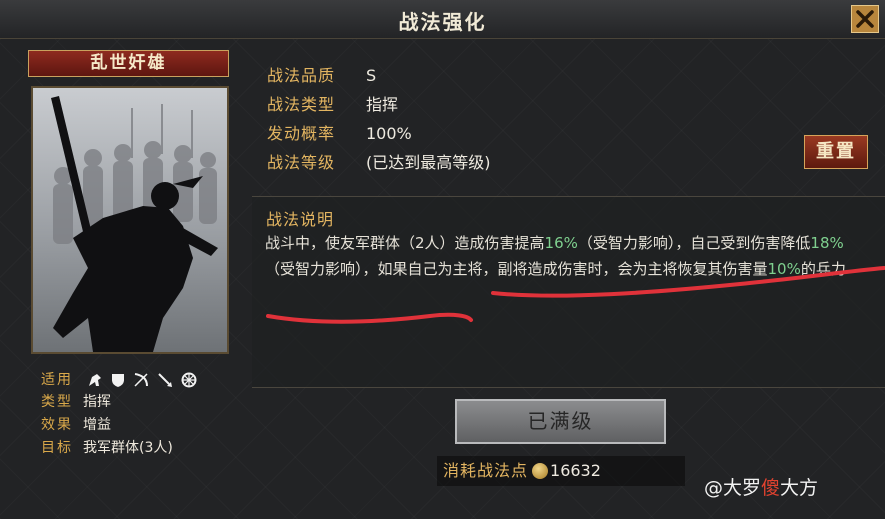  I want to click on cost-value: 16632, so click(575, 470).